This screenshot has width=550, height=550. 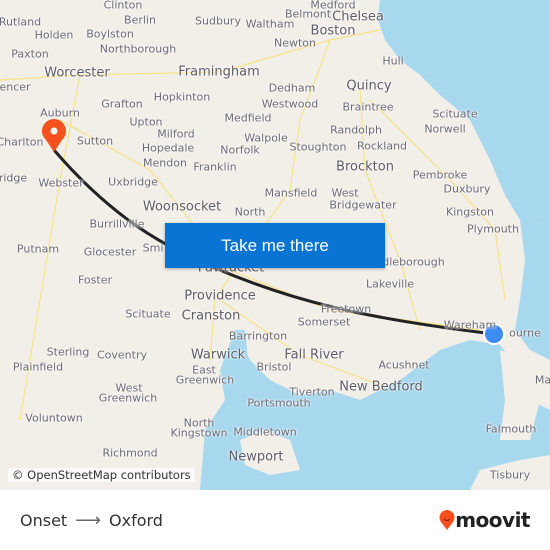 I want to click on place-label: Lakeville, so click(x=390, y=284).